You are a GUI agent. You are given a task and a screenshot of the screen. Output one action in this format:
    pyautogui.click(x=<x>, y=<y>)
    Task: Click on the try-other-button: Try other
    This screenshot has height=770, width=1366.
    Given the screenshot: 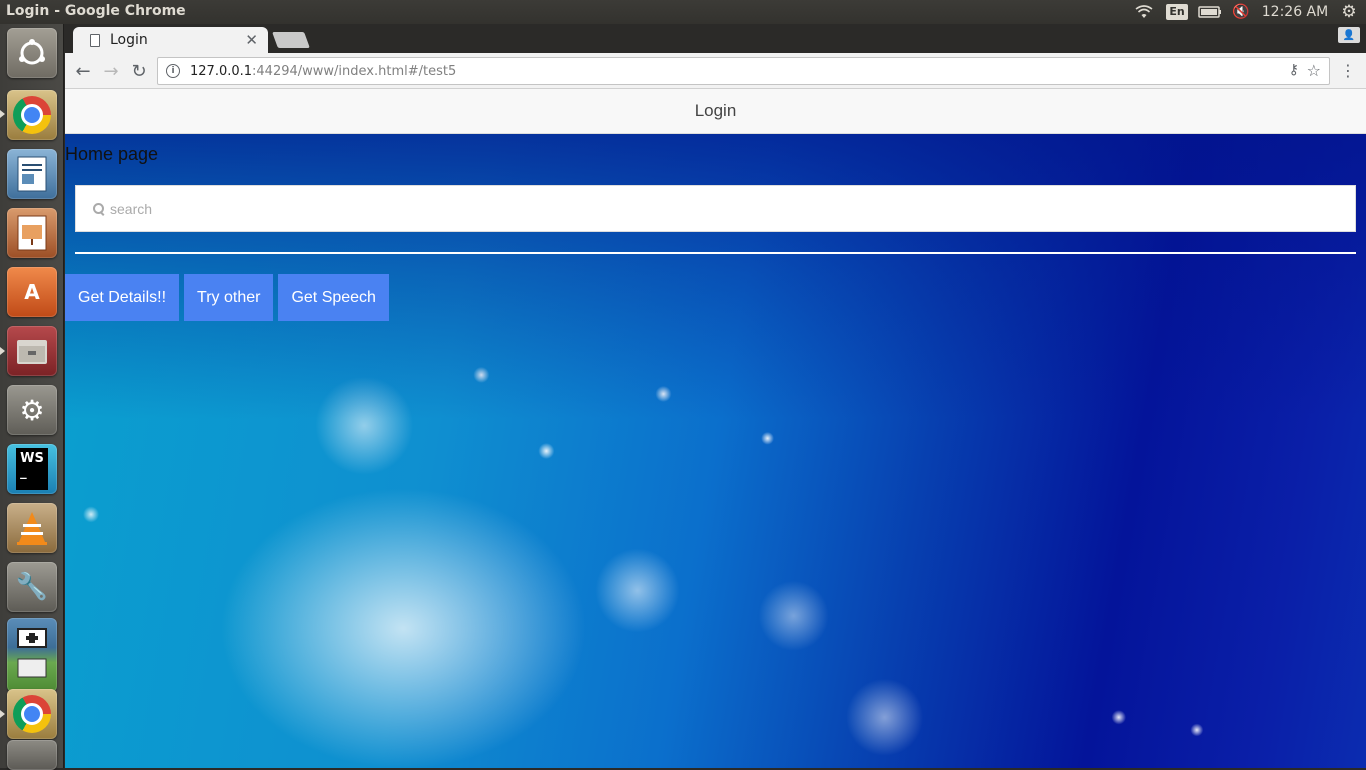 What is the action you would take?
    pyautogui.click(x=229, y=297)
    